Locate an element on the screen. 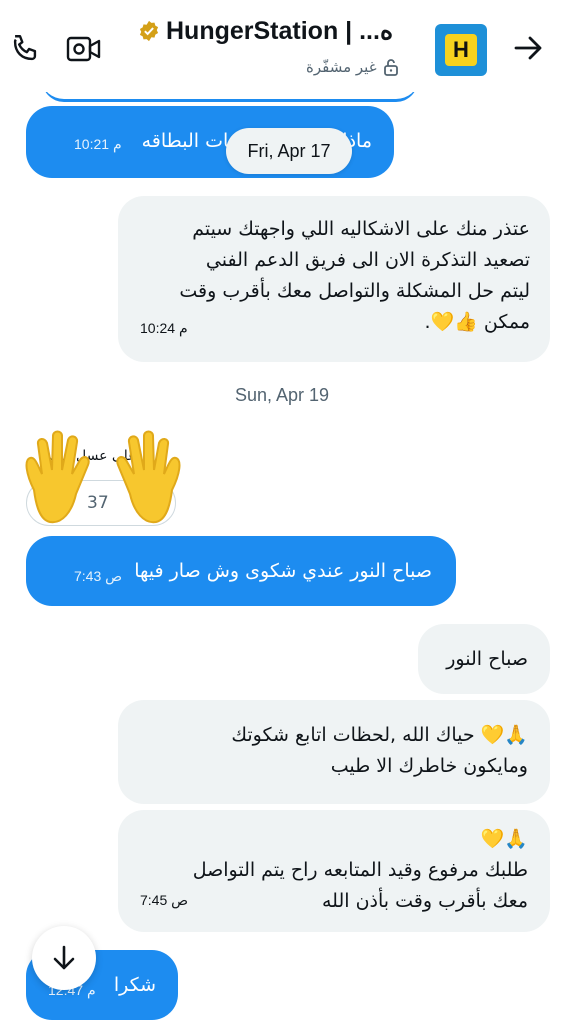 The width and height of the screenshot is (573, 1024). floating-date: Fri, Apr 17 is located at coordinates (289, 151).